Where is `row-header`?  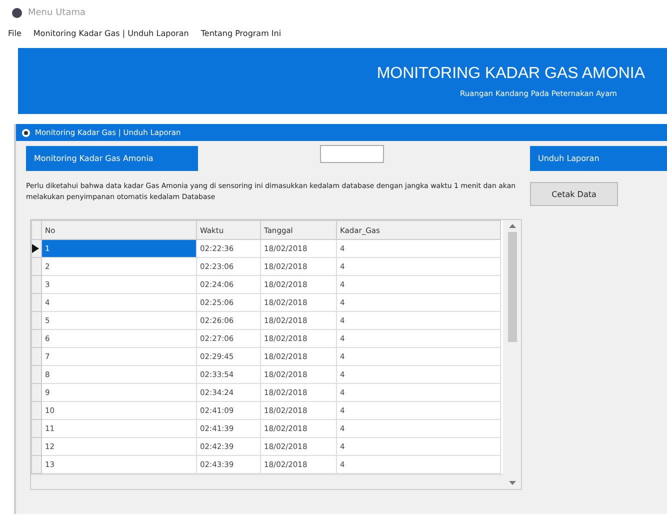 row-header is located at coordinates (37, 249).